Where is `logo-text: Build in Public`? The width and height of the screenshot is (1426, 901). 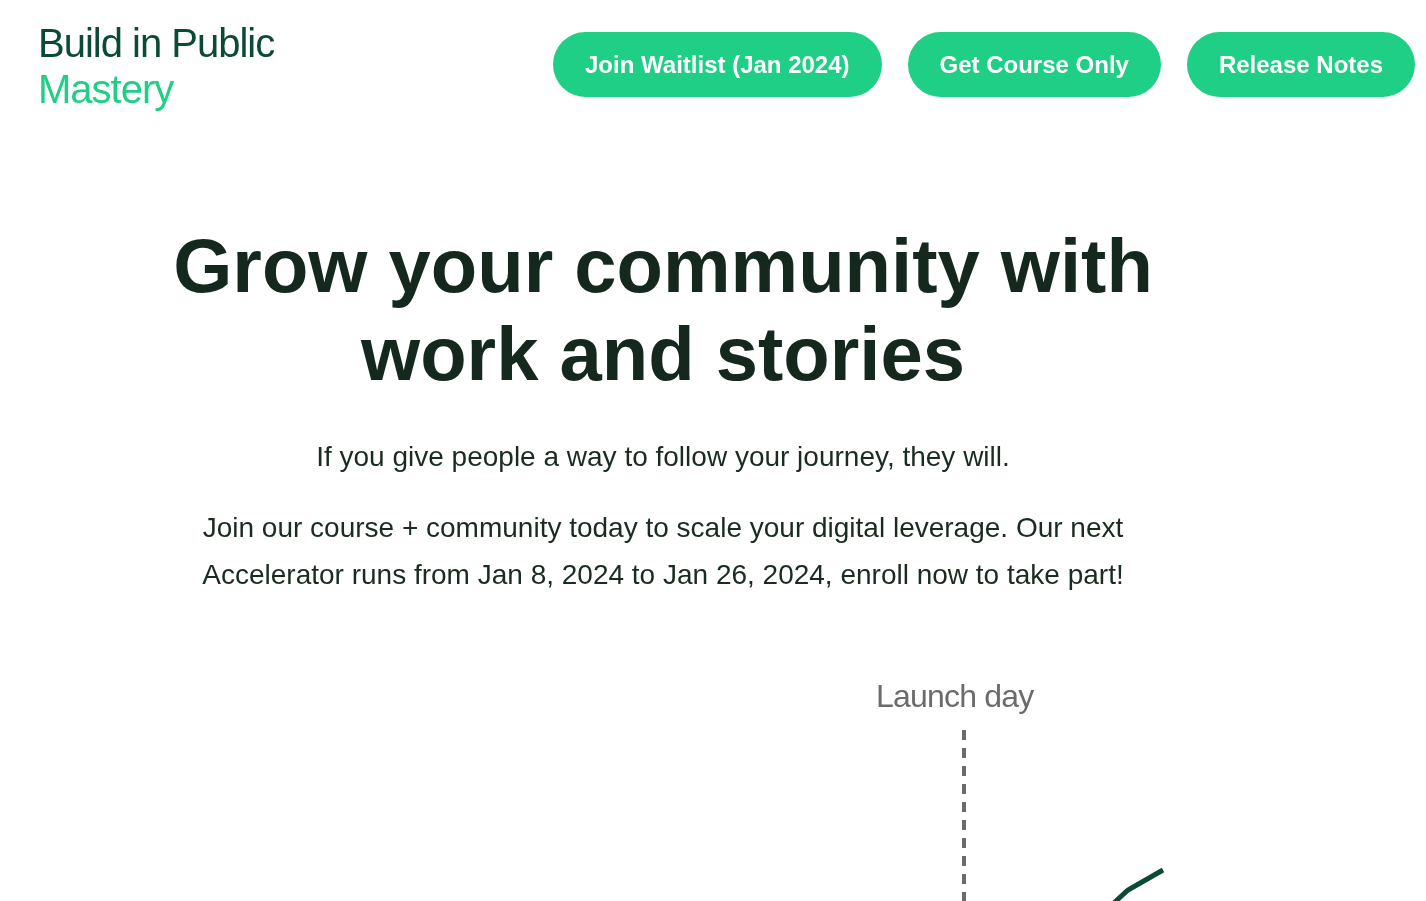
logo-text: Build in Public is located at coordinates (156, 43).